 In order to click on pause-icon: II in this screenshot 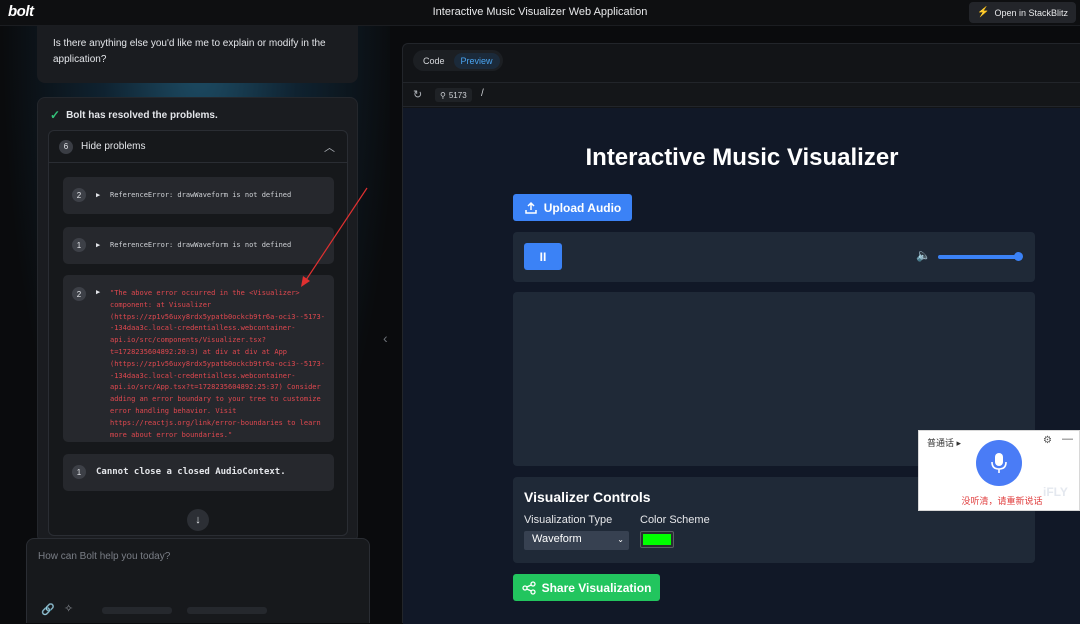, I will do `click(543, 256)`.